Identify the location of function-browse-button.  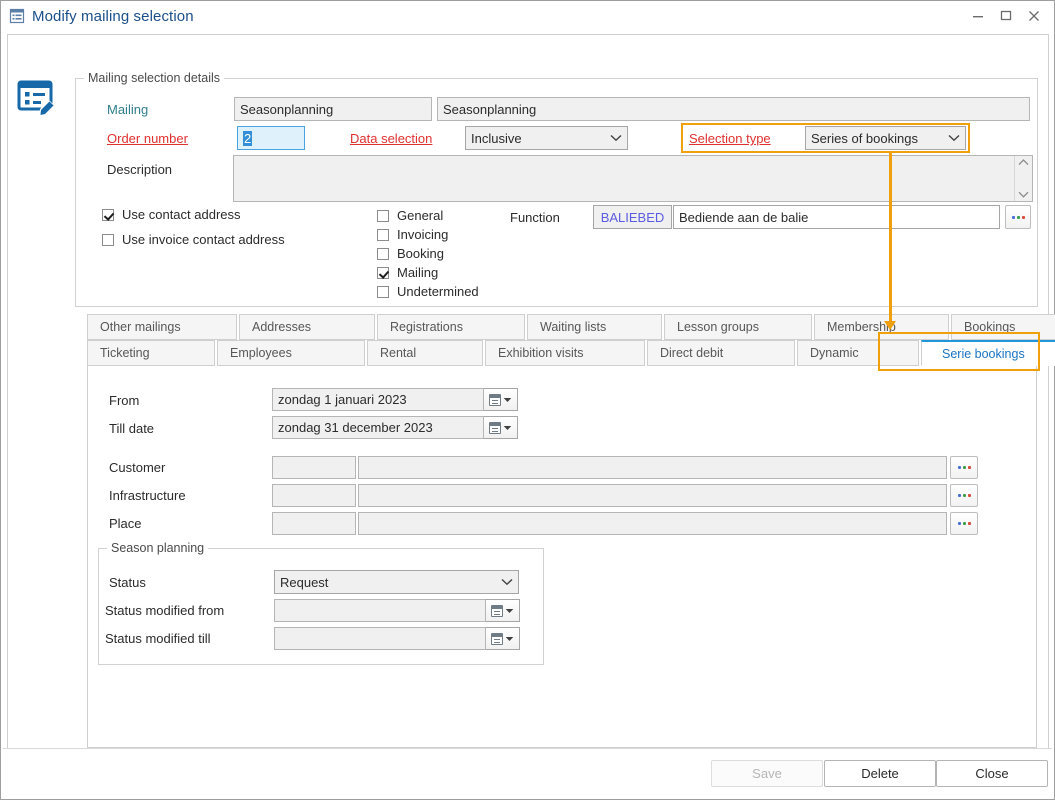
(1018, 217).